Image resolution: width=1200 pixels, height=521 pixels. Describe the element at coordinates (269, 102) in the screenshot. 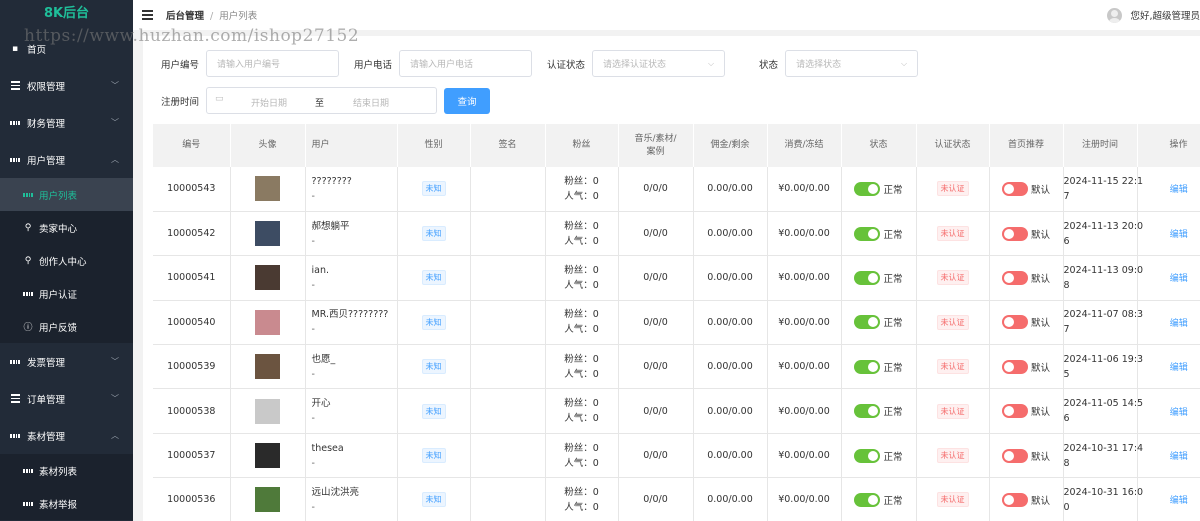

I see `date-start: 开始日期` at that location.